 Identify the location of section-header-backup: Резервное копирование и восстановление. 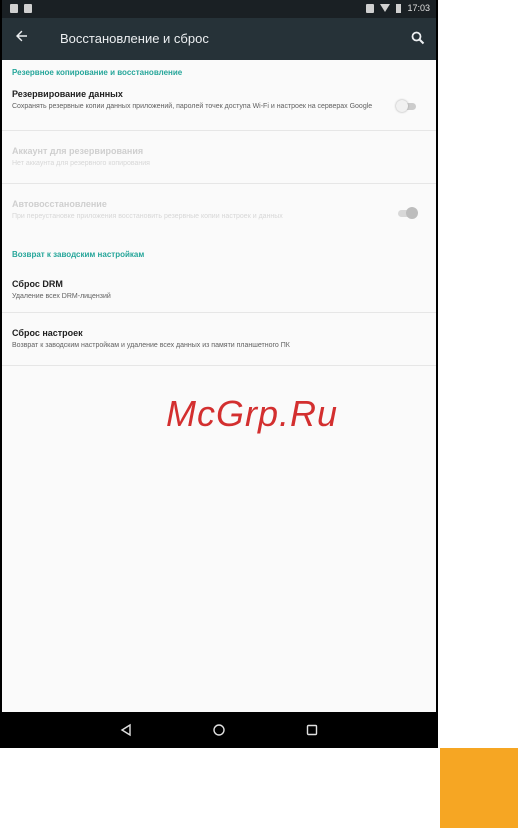
(97, 72).